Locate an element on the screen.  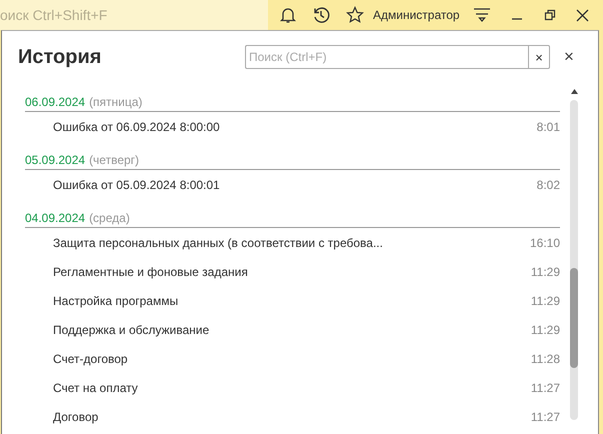
date-heading: 04.09.2024 is located at coordinates (55, 218).